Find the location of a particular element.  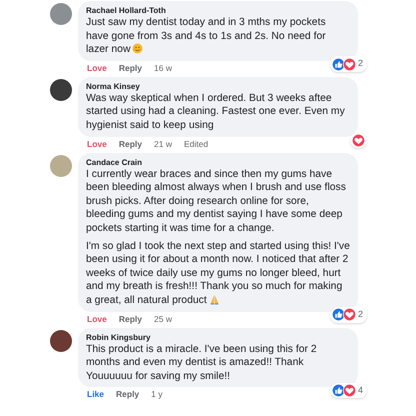

reaction-summary is located at coordinates (358, 140).